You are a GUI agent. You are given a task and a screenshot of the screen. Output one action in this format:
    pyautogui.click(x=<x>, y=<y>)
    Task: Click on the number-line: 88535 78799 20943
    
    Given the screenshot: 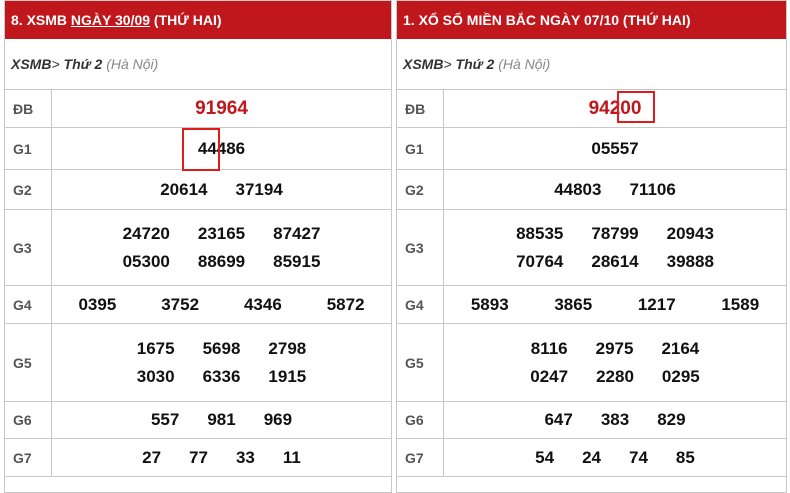 What is the action you would take?
    pyautogui.click(x=615, y=234)
    